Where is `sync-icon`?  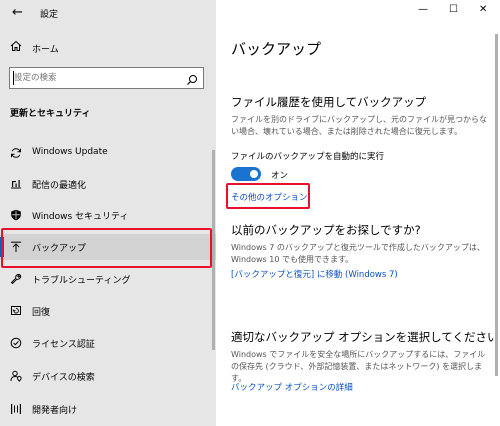
sync-icon is located at coordinates (16, 153).